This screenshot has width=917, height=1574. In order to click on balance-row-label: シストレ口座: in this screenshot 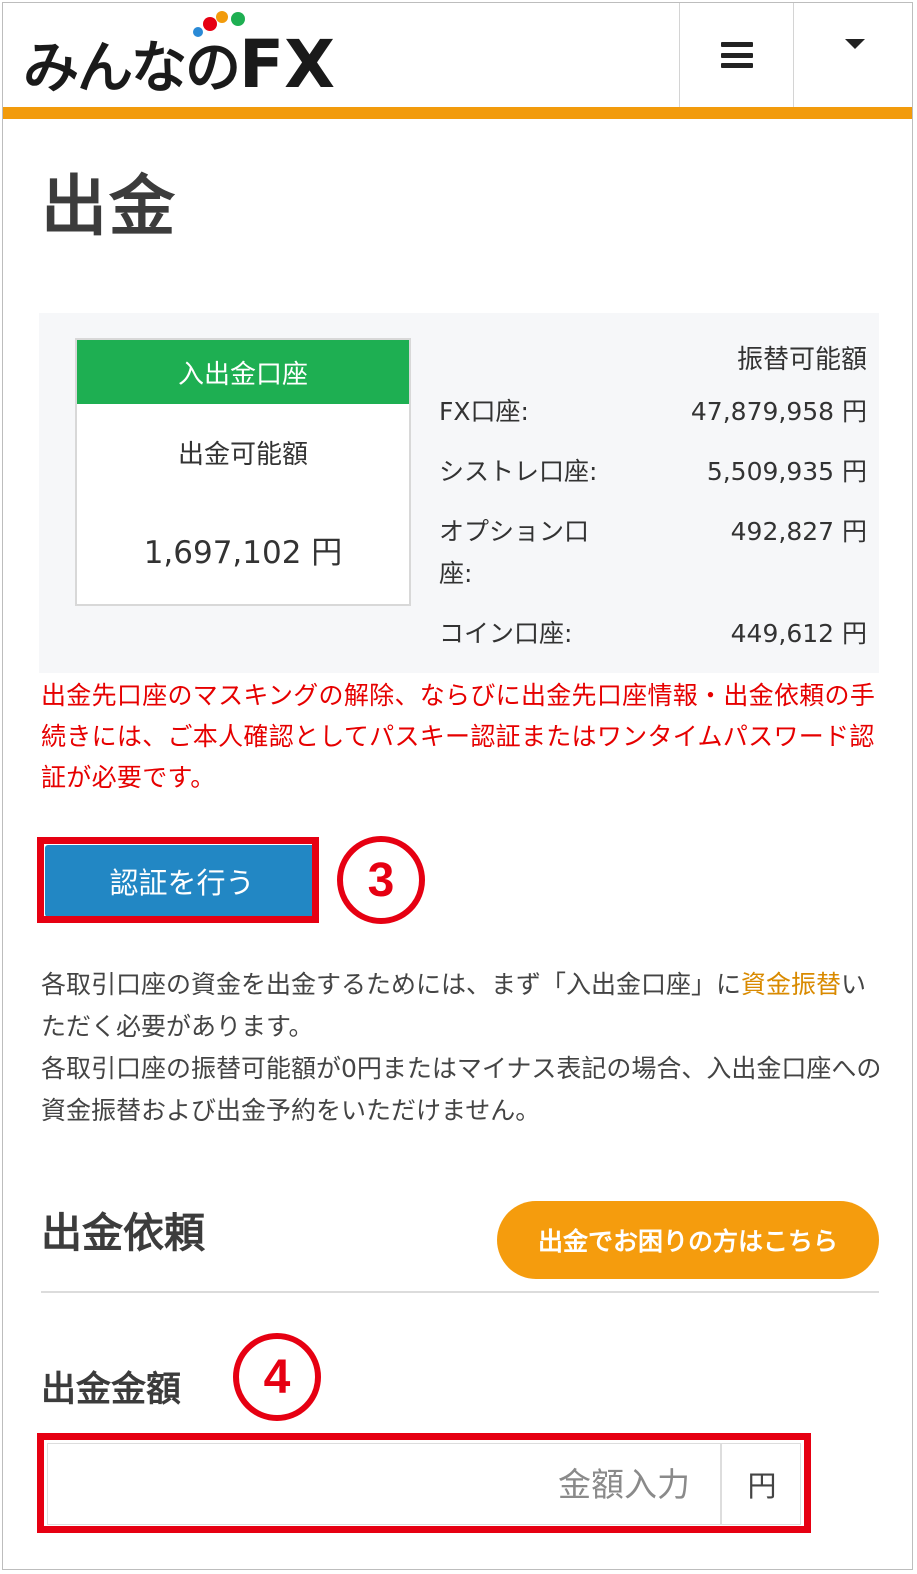, I will do `click(518, 471)`.